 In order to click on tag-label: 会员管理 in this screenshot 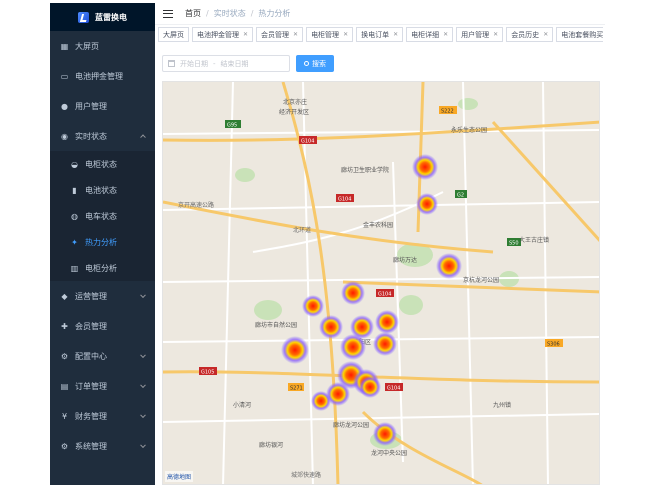, I will do `click(275, 34)`.